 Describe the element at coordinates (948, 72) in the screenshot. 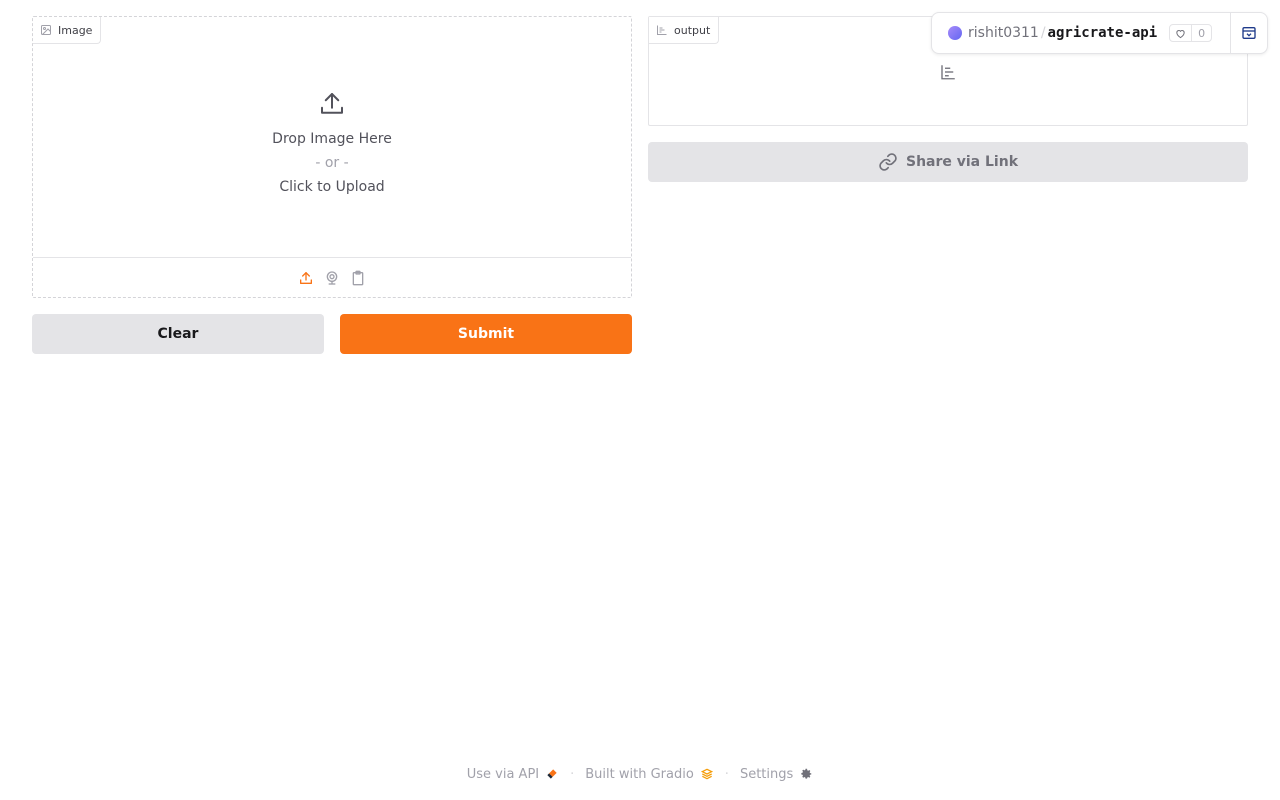

I see `label-output-icon` at that location.